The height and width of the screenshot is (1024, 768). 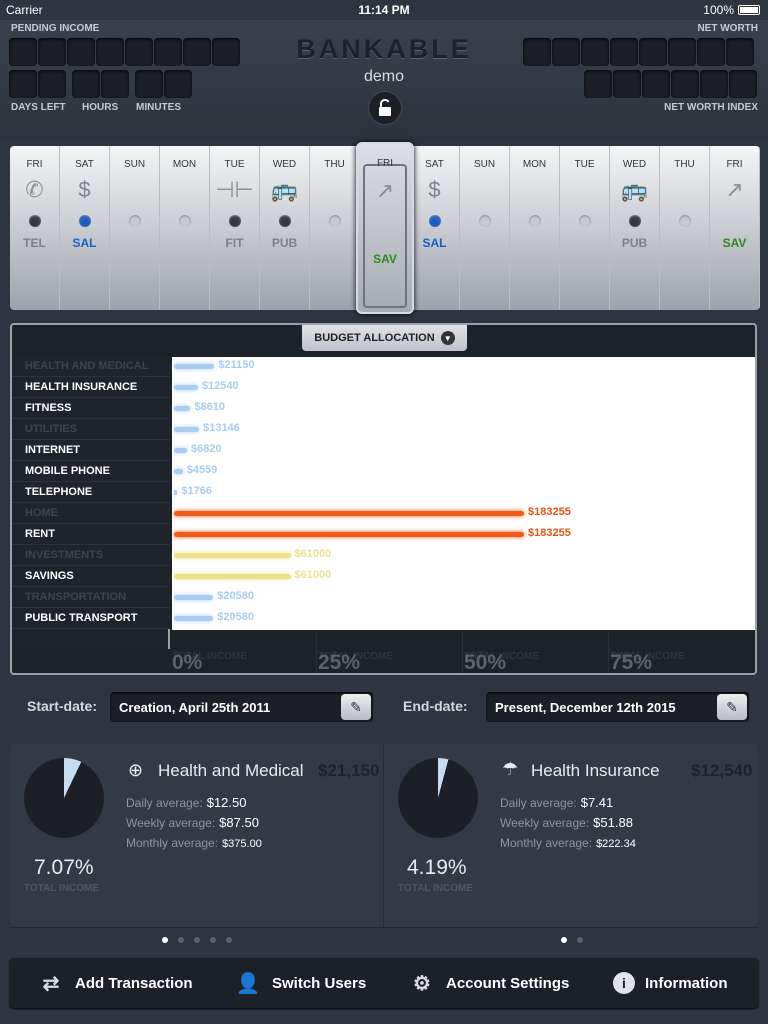 I want to click on weekly-average-value: $51.88, so click(x=613, y=822).